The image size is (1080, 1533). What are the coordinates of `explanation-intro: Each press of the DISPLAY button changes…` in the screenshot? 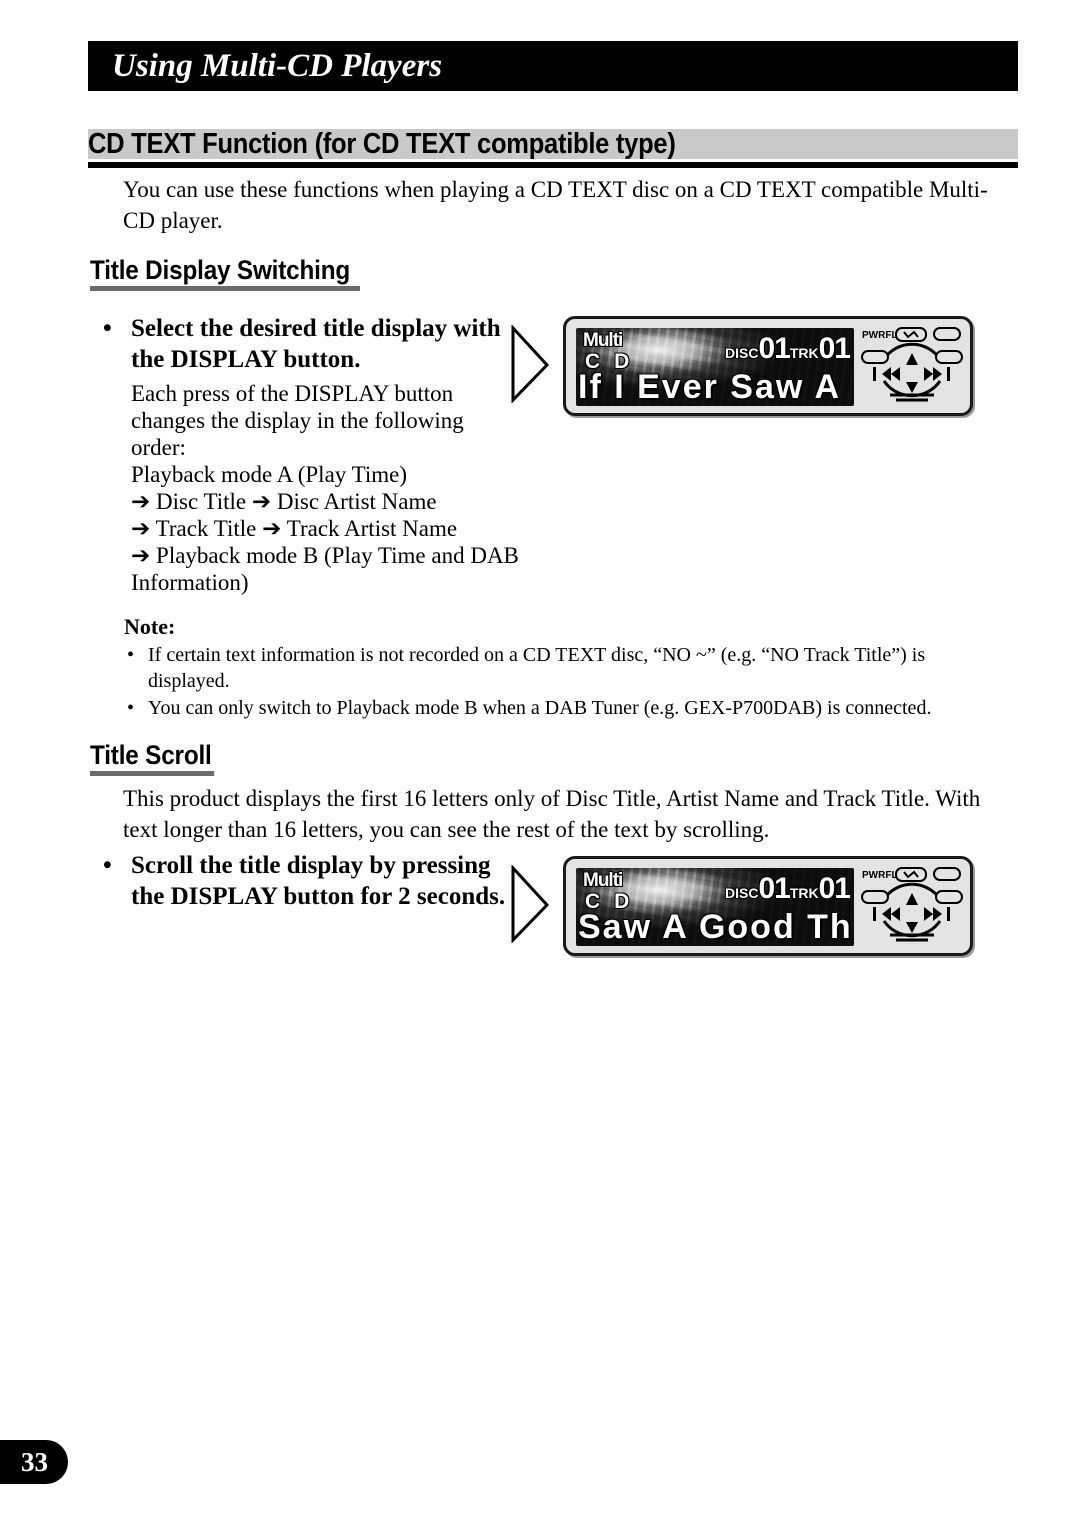 It's located at (297, 420).